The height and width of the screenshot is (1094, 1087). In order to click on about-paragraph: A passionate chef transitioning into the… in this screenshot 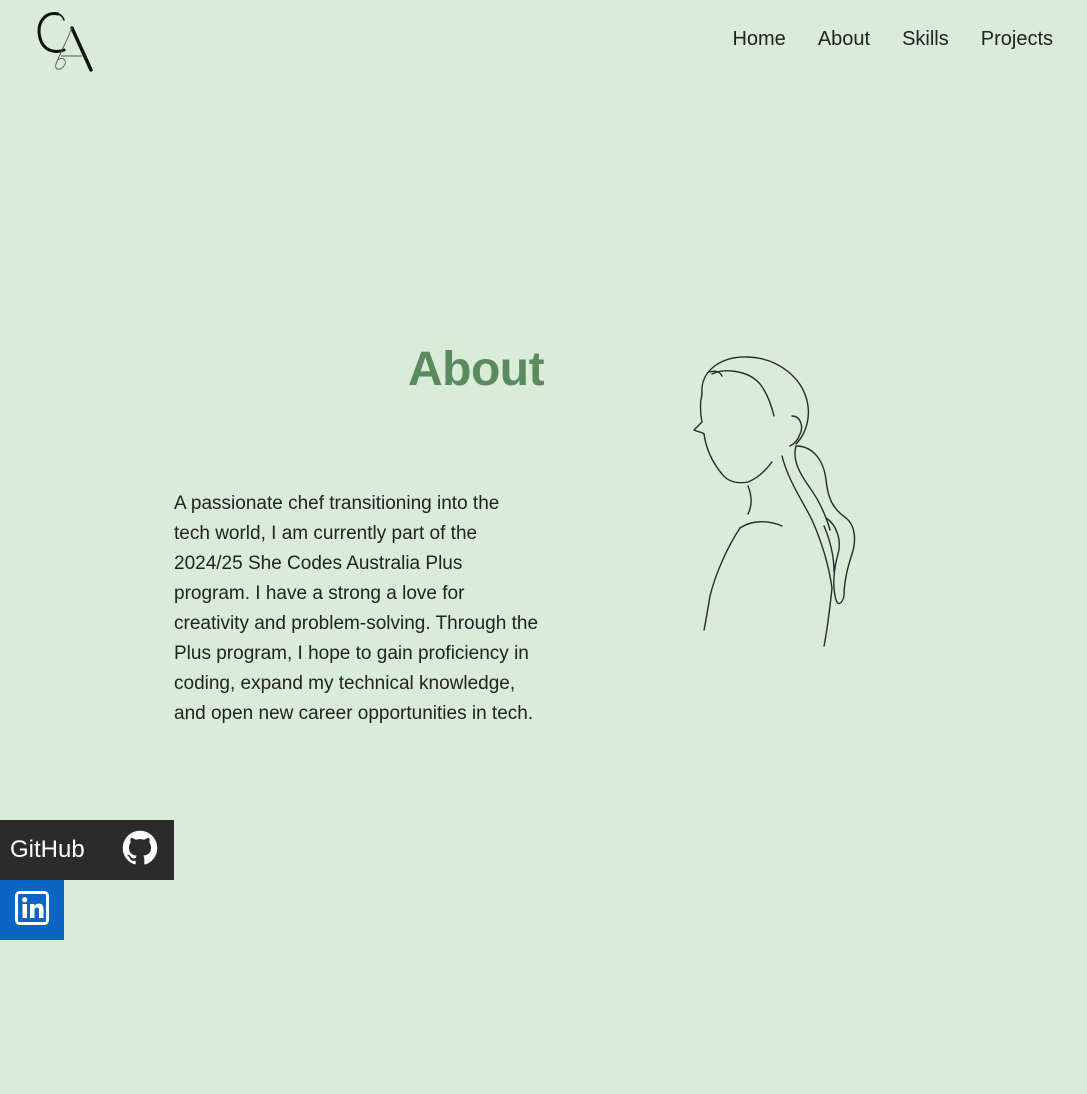, I will do `click(356, 608)`.